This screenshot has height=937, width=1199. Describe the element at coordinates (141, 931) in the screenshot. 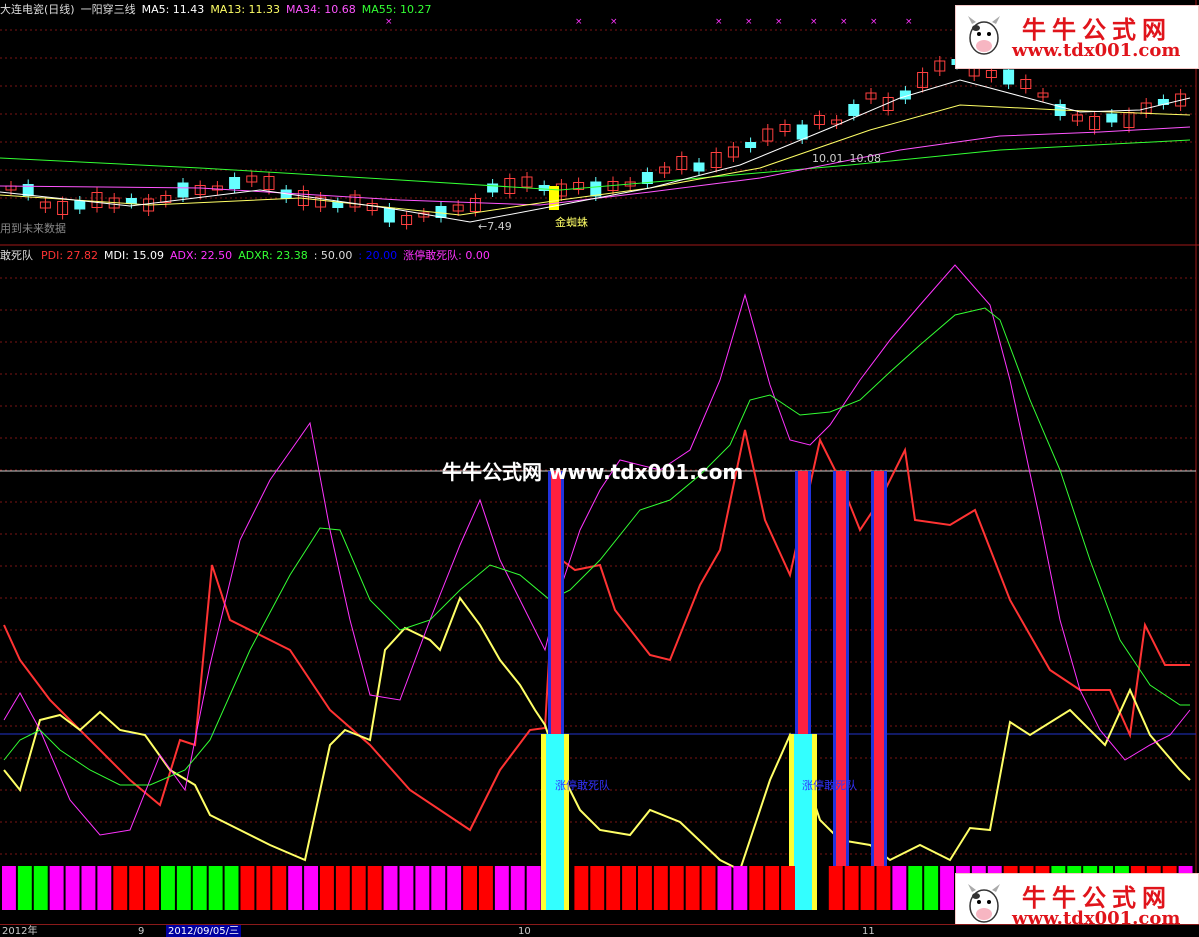

I see `axis-label-sep: 9` at that location.